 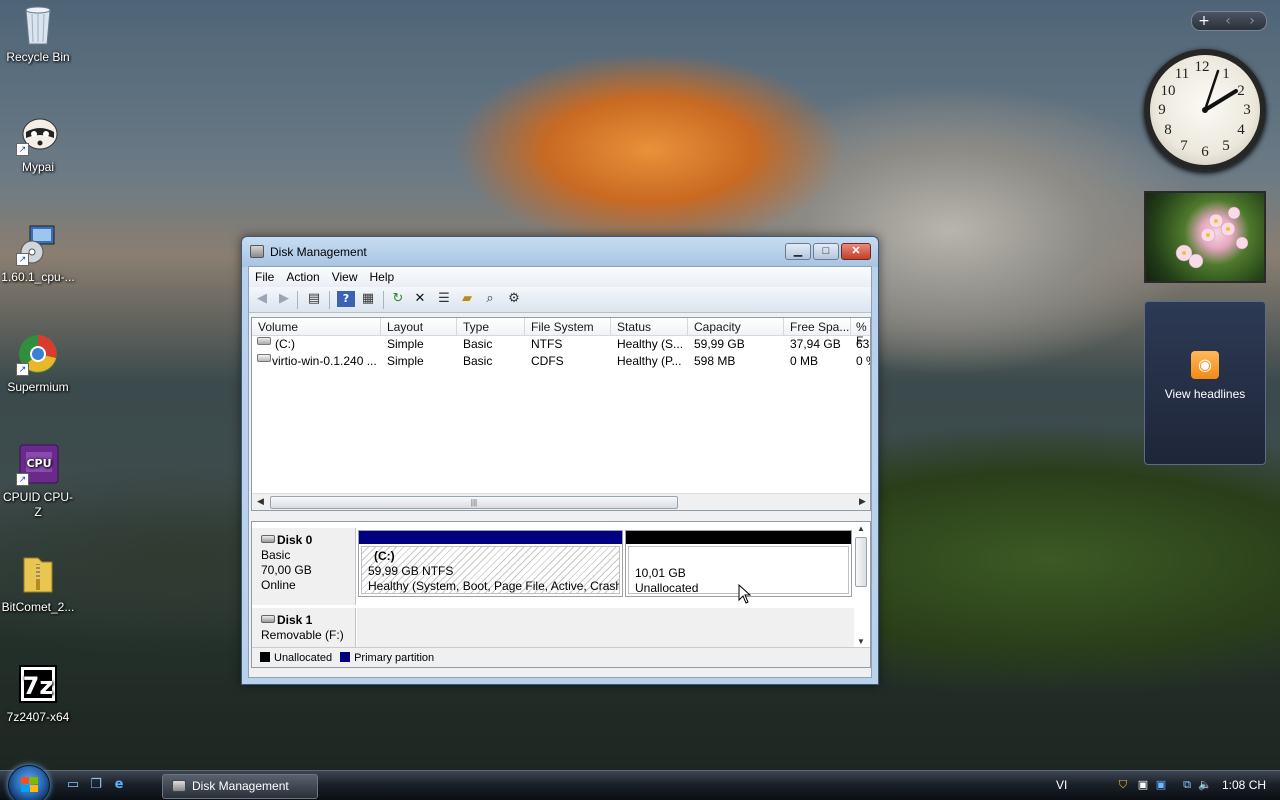 What do you see at coordinates (1061, 785) in the screenshot?
I see `language-indicator: VI` at bounding box center [1061, 785].